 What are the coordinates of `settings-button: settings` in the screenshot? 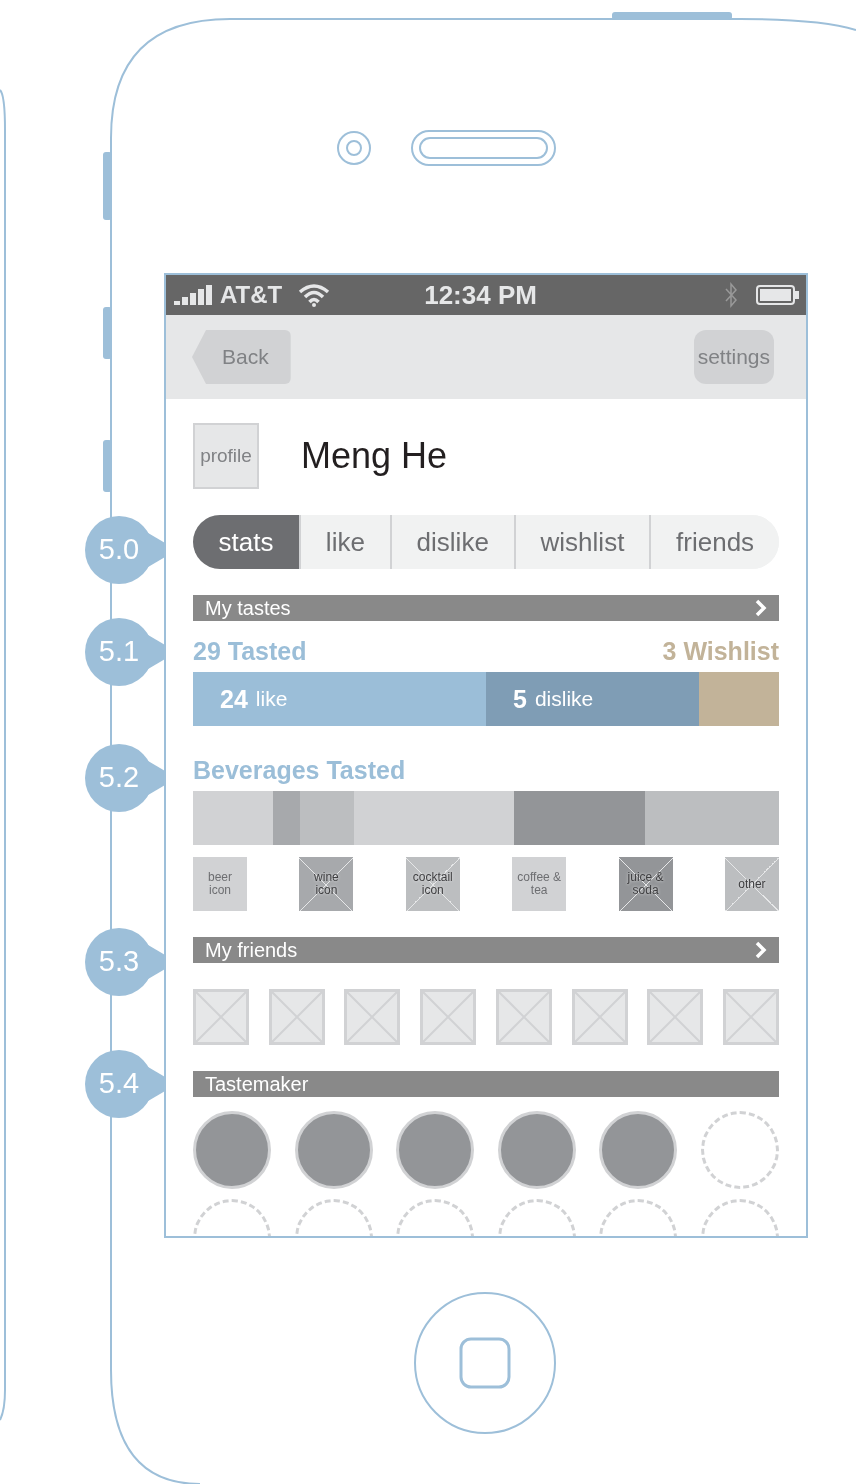 It's located at (733, 357).